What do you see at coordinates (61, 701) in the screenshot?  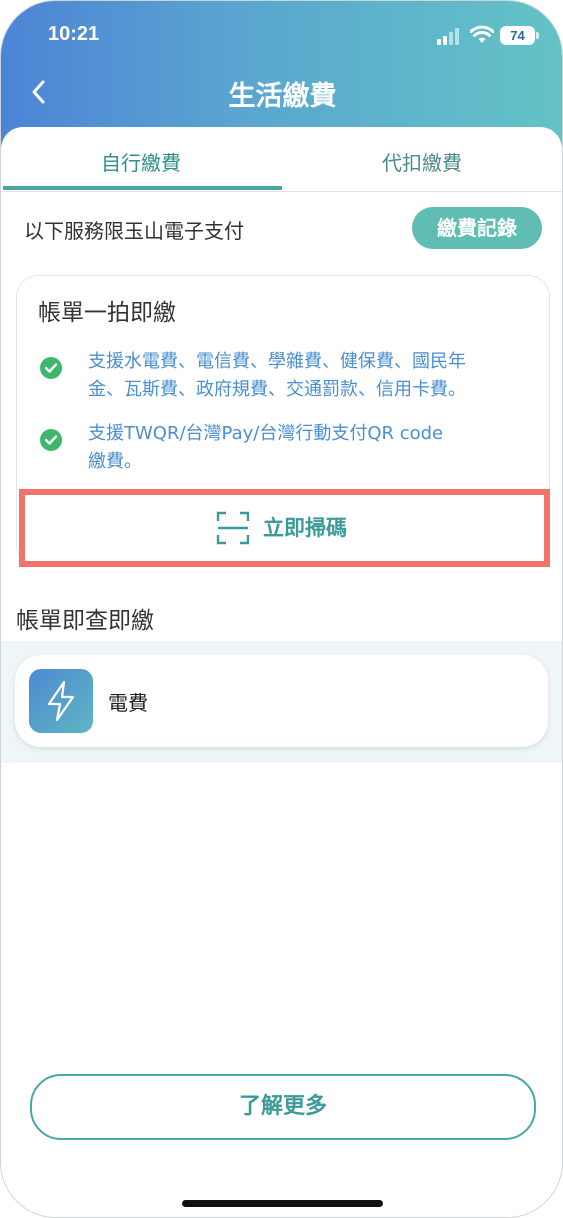 I see `lightning-bolt-icon` at bounding box center [61, 701].